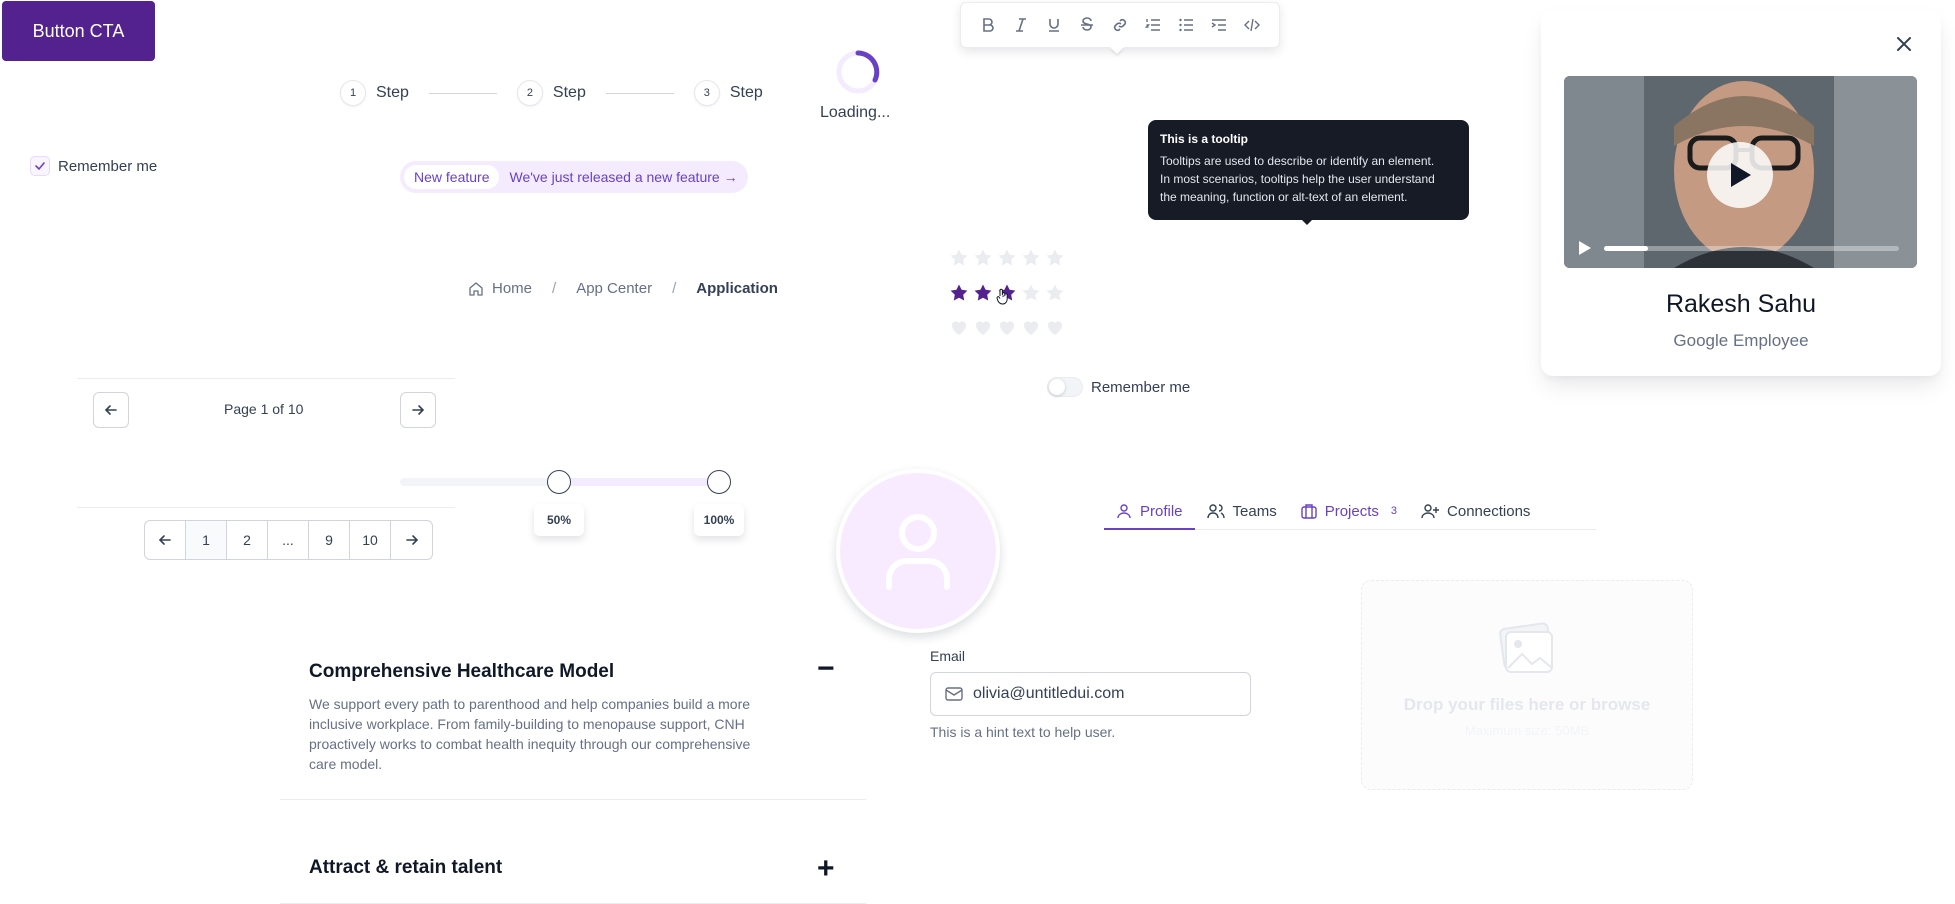 Image resolution: width=1955 pixels, height=904 pixels. I want to click on accordion-title-talent: Attract & retain talent, so click(405, 868).